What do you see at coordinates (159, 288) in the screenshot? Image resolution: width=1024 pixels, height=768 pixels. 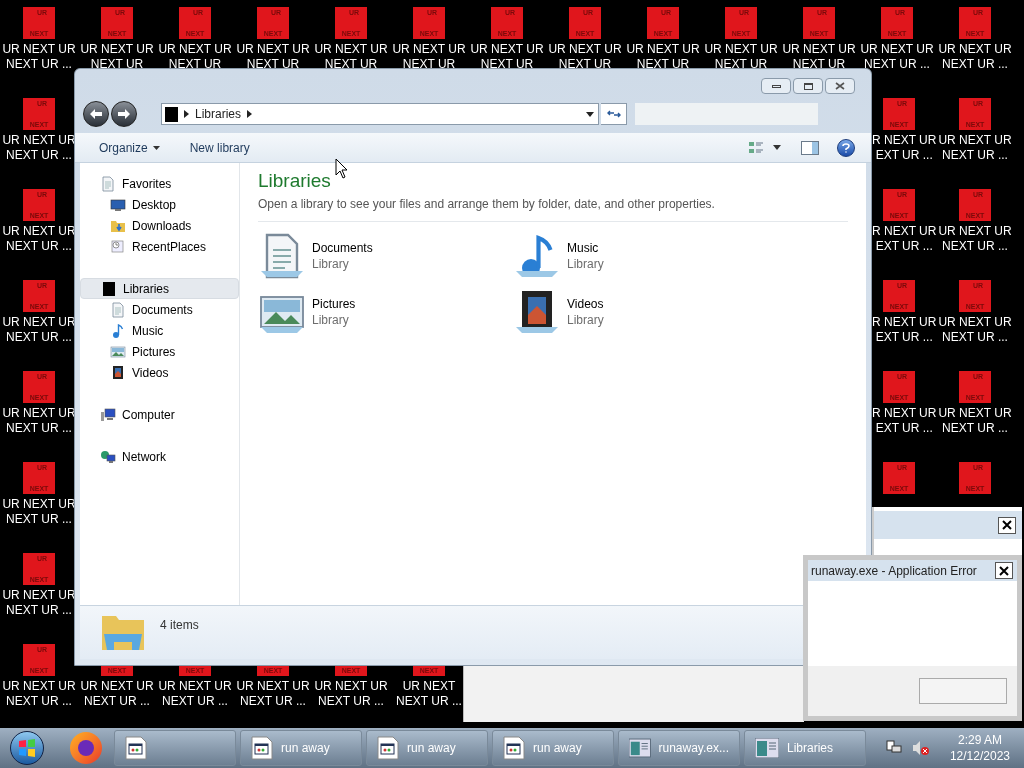 I see `nav-item: Libraries` at bounding box center [159, 288].